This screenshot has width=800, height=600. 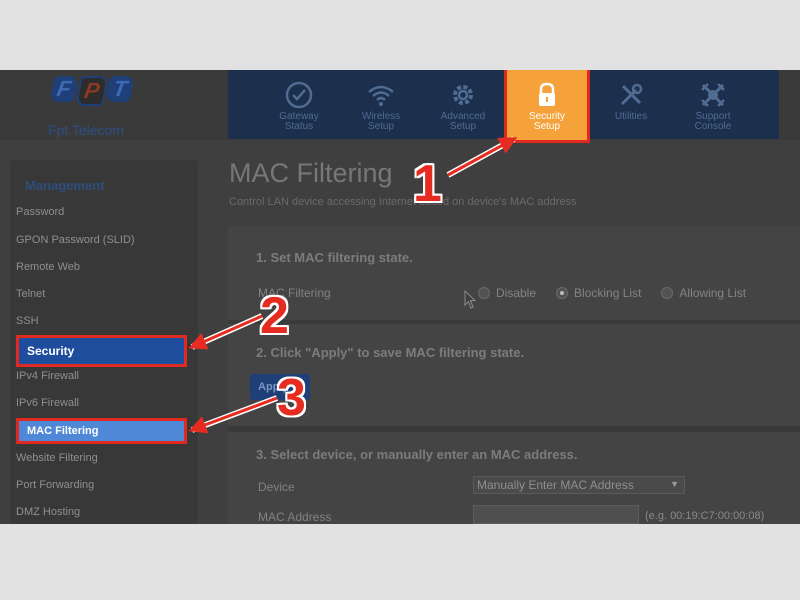 What do you see at coordinates (713, 293) in the screenshot?
I see `radio-allowing-list-label: Allowing List` at bounding box center [713, 293].